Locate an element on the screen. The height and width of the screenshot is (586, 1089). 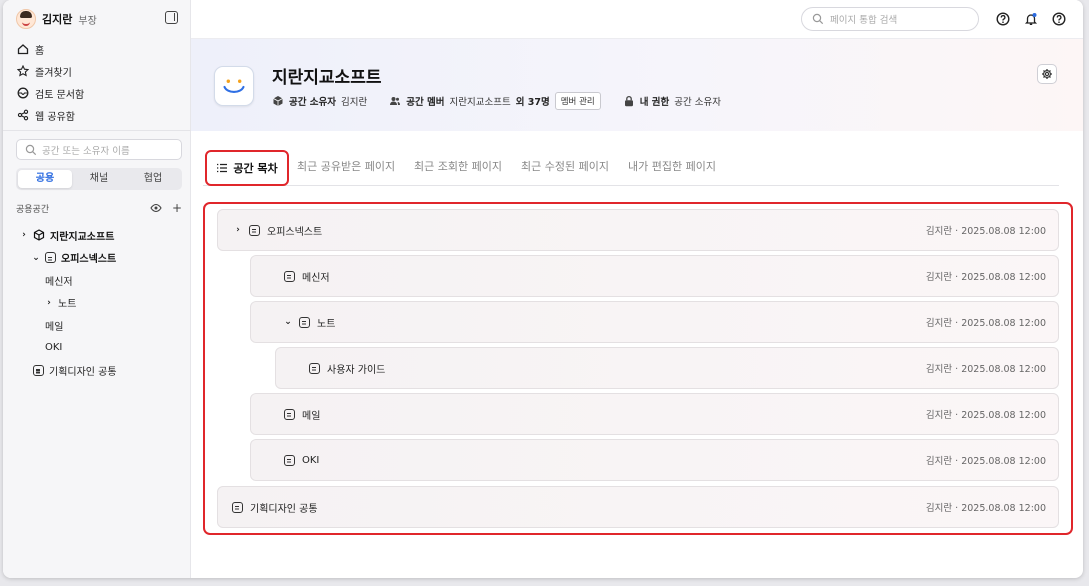
nav-label: 검토 문서함 is located at coordinates (60, 95).